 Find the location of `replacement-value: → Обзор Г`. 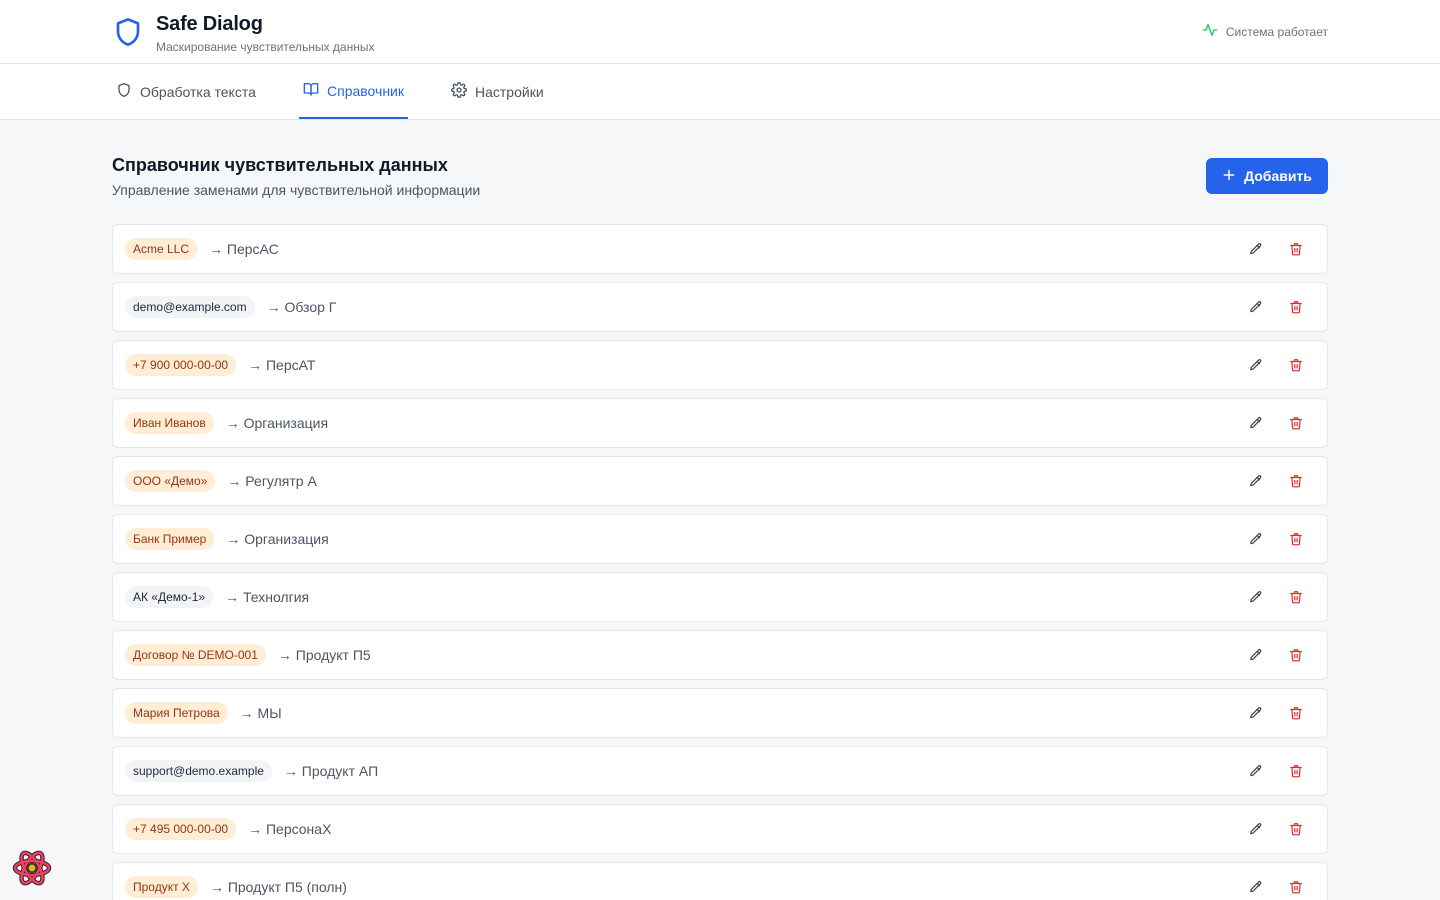

replacement-value: → Обзор Г is located at coordinates (301, 307).